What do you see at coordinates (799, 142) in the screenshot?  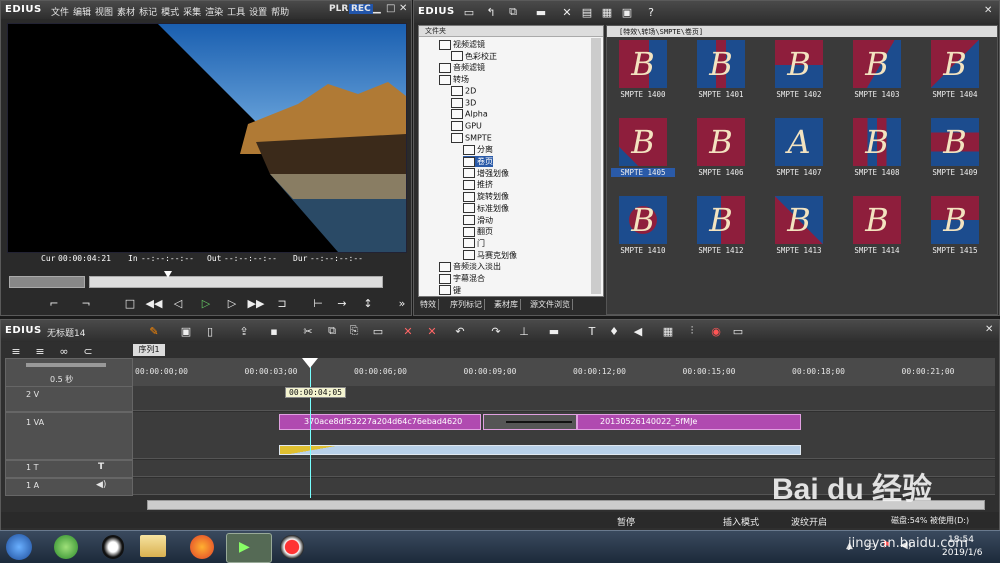 I see `transition-thumbnail: A` at bounding box center [799, 142].